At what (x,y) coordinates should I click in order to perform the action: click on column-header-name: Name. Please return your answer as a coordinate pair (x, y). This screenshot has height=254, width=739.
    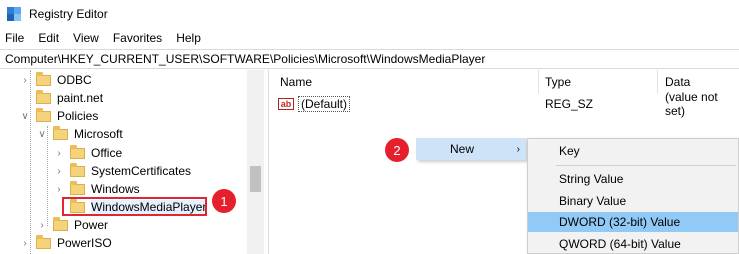
    Looking at the image, I should click on (410, 82).